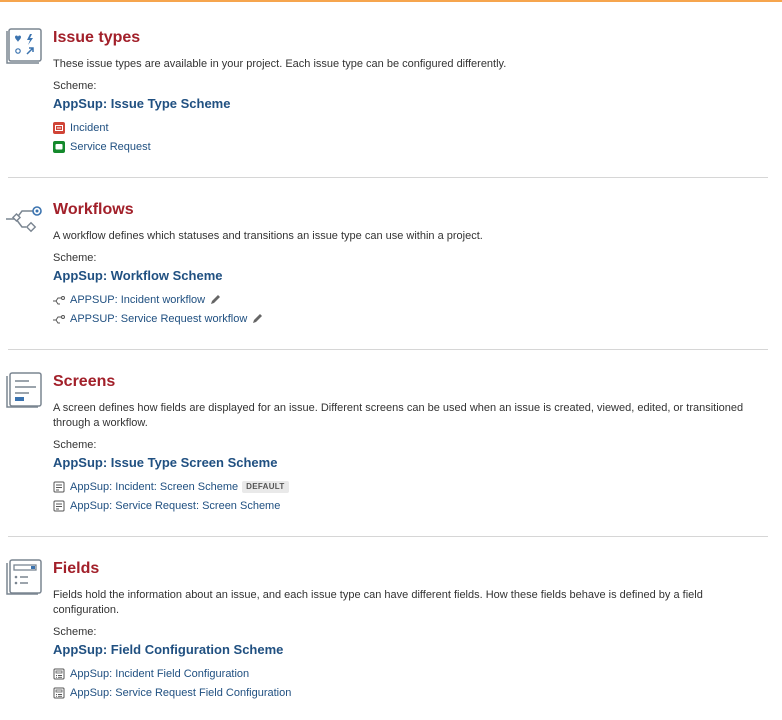 The image size is (782, 720). What do you see at coordinates (158, 319) in the screenshot?
I see `workflow-label: APPSUP: Service Request workflow` at bounding box center [158, 319].